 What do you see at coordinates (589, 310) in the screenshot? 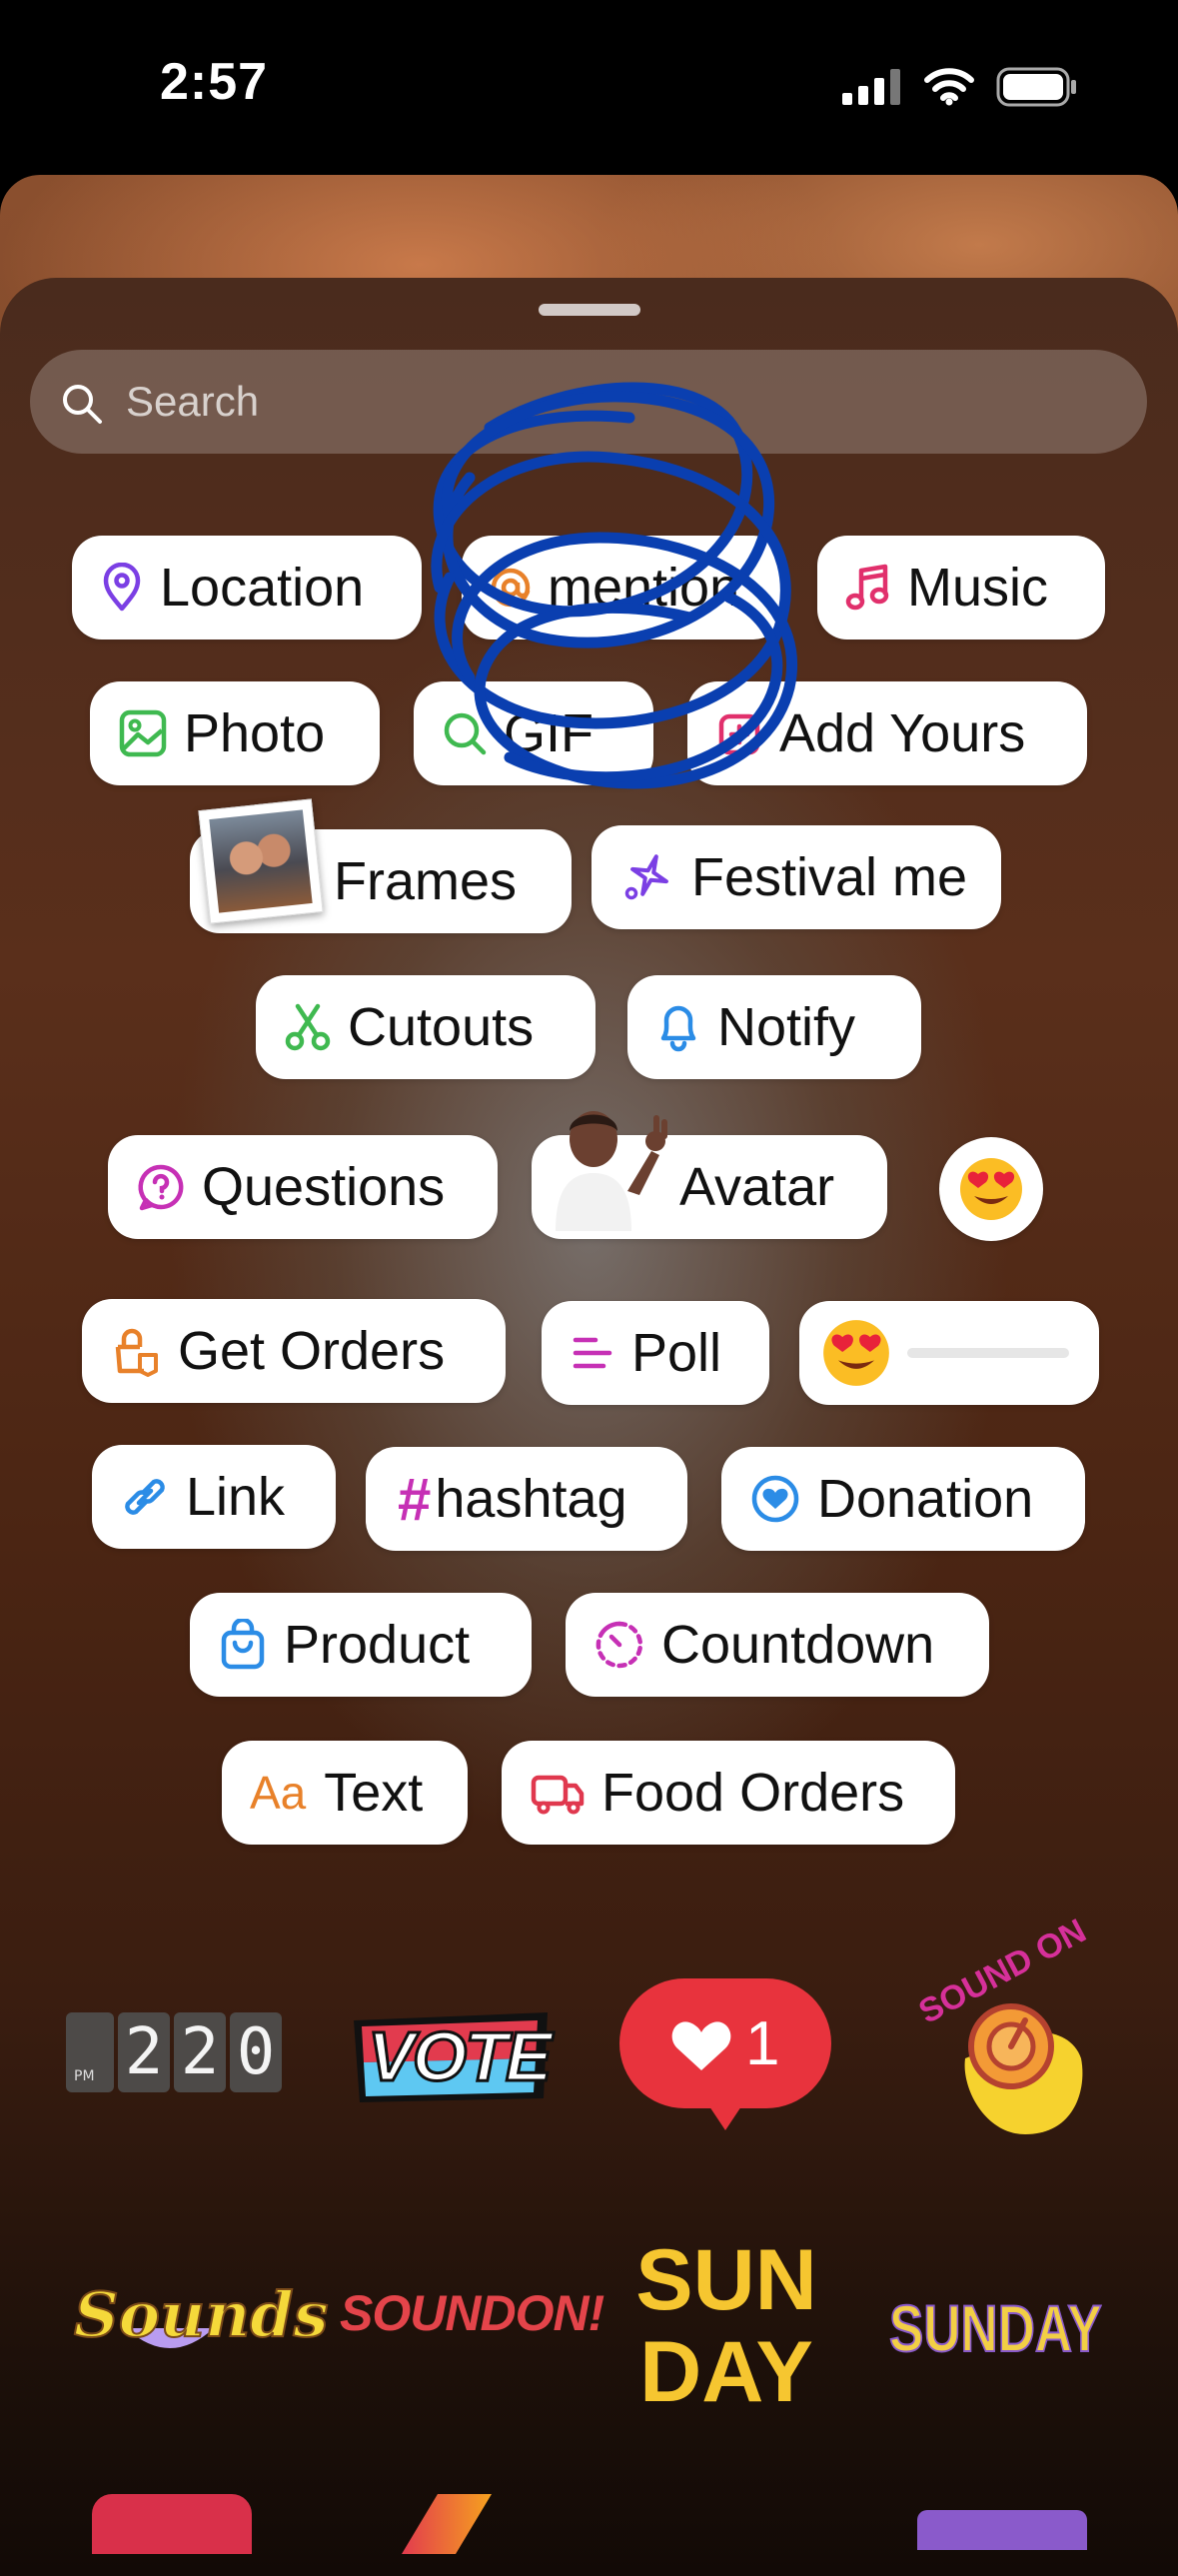
I see `drag-handle` at bounding box center [589, 310].